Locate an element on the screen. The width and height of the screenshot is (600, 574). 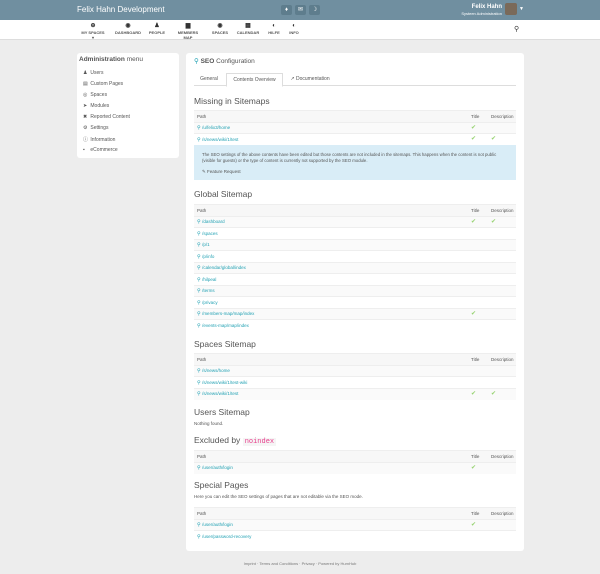
bell-icon: ♦ is located at coordinates (286, 10).